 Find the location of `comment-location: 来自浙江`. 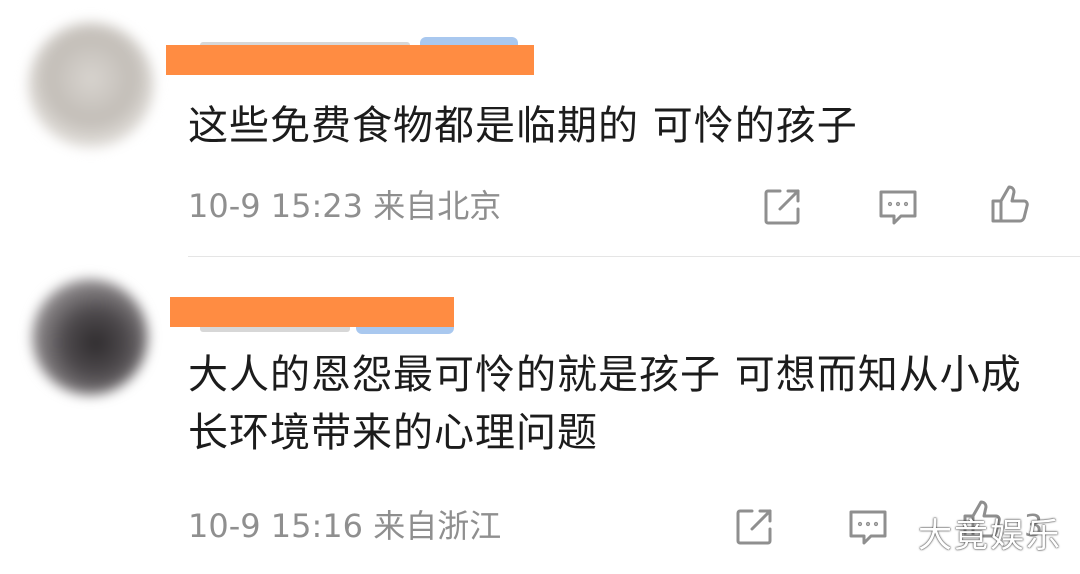

comment-location: 来自浙江 is located at coordinates (437, 526).